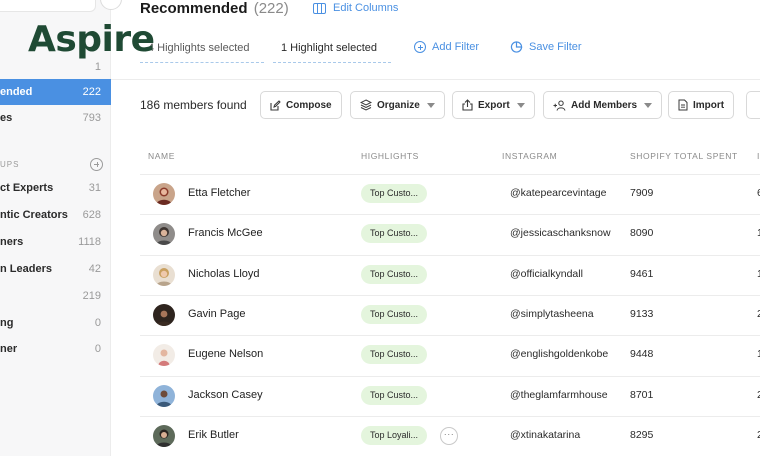 The height and width of the screenshot is (456, 760). Describe the element at coordinates (683, 105) in the screenshot. I see `import-icon` at that location.